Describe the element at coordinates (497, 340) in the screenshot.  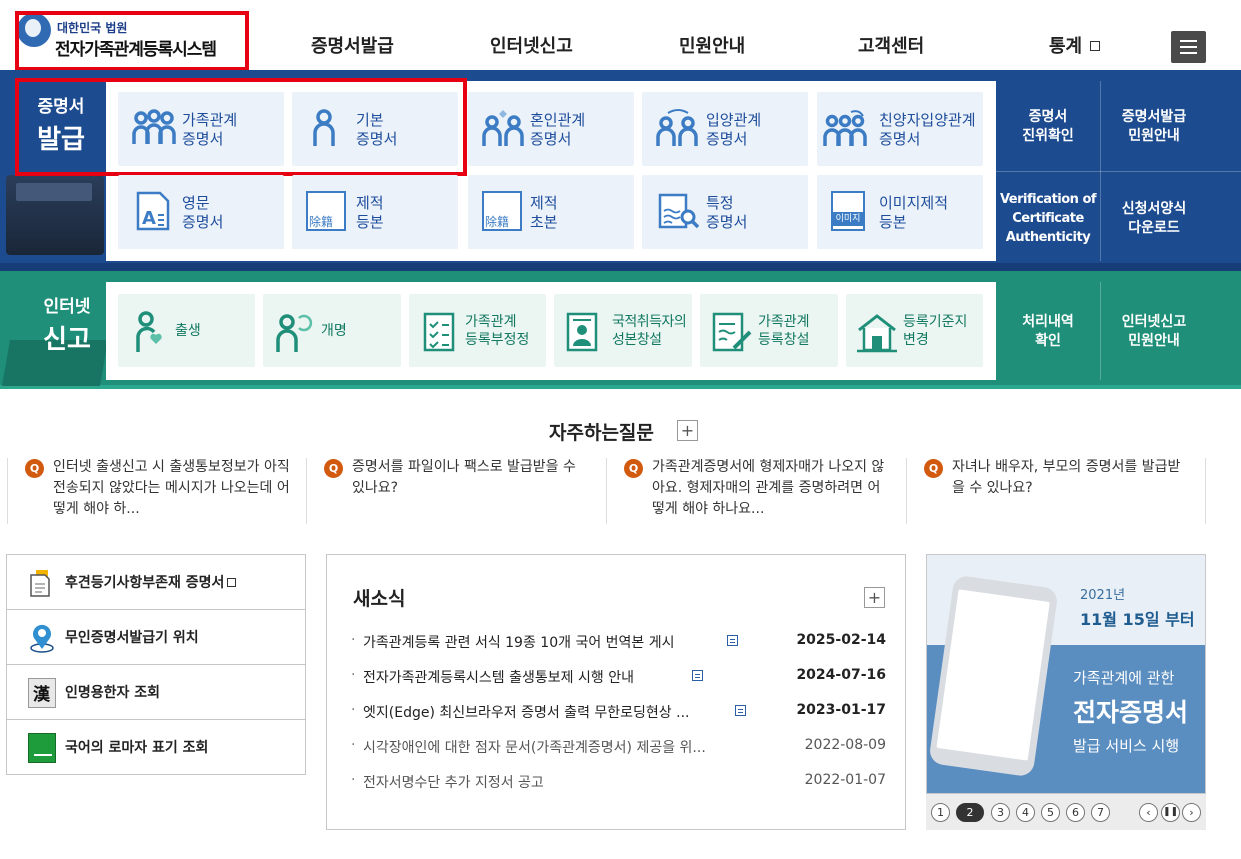
I see `card-label-line2: 등록부정정` at that location.